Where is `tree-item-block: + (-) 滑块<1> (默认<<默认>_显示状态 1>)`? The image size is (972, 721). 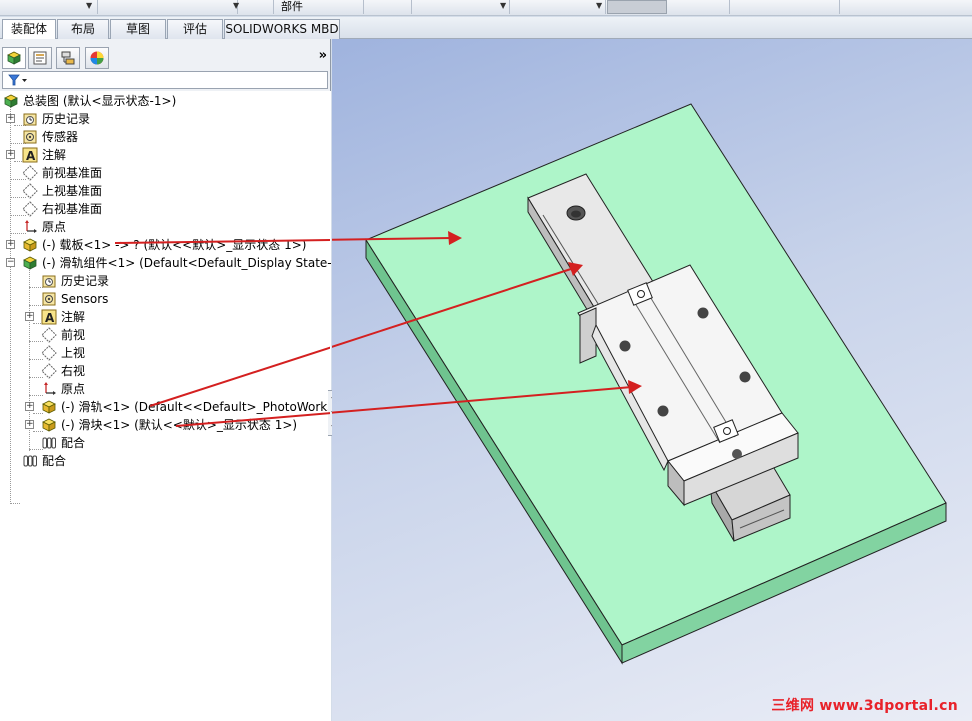
tree-item-block: + (-) 滑块<1> (默认<<默认>_显示状态 1>) is located at coordinates (165, 425).